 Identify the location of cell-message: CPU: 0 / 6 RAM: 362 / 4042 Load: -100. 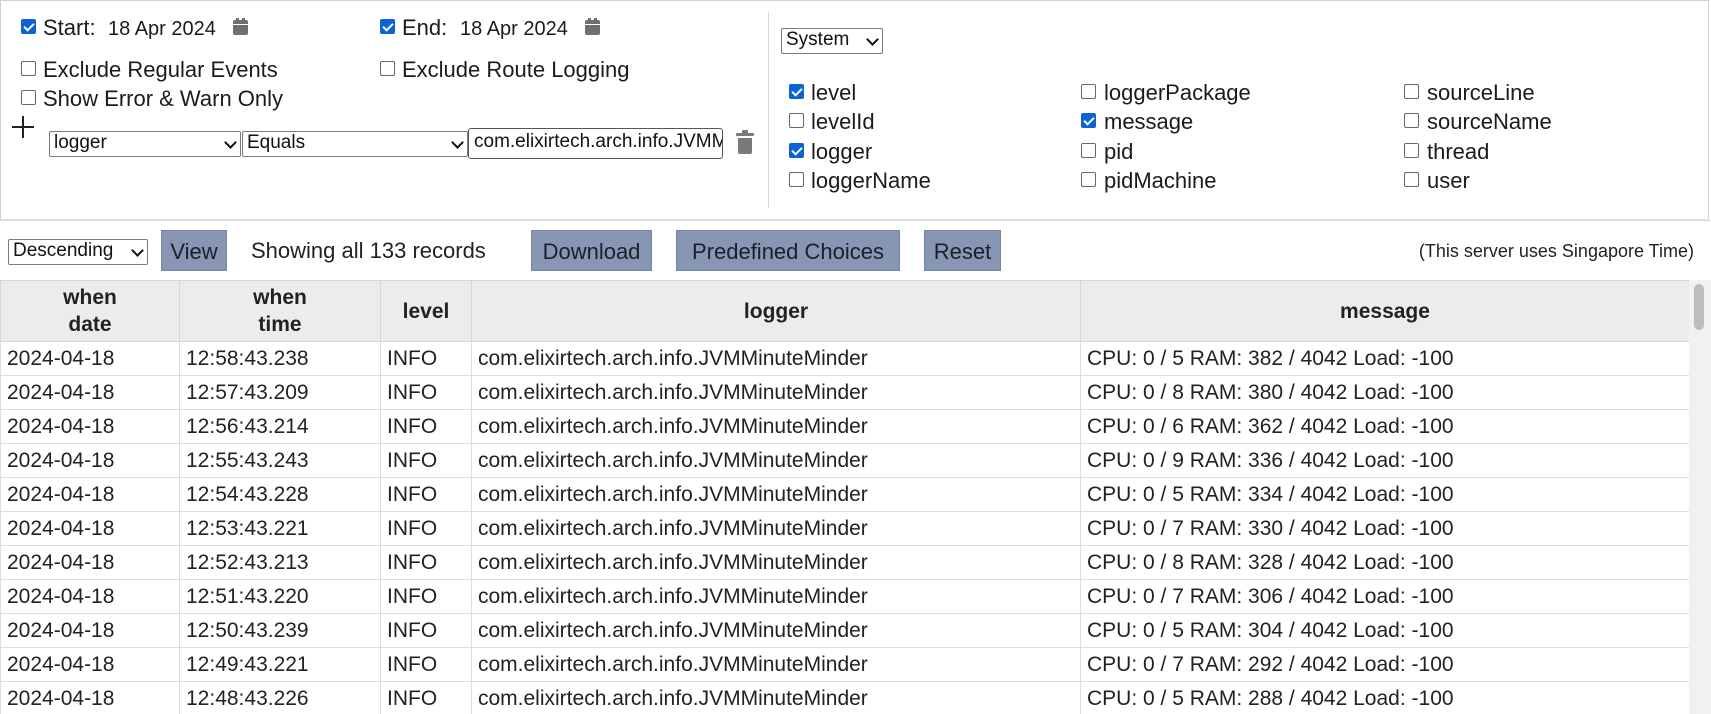
(1384, 426).